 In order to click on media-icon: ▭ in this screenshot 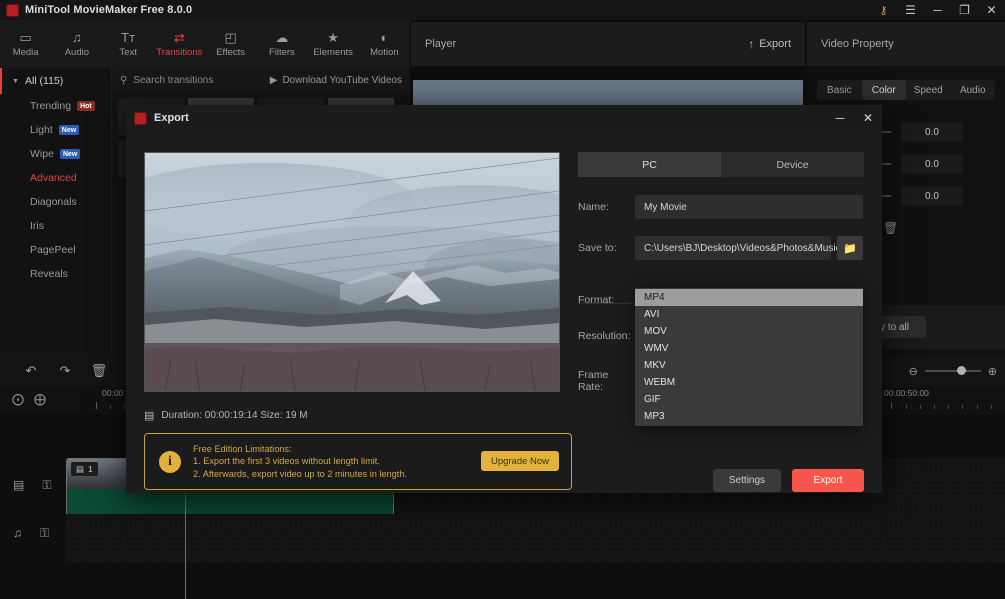, I will do `click(25, 37)`.